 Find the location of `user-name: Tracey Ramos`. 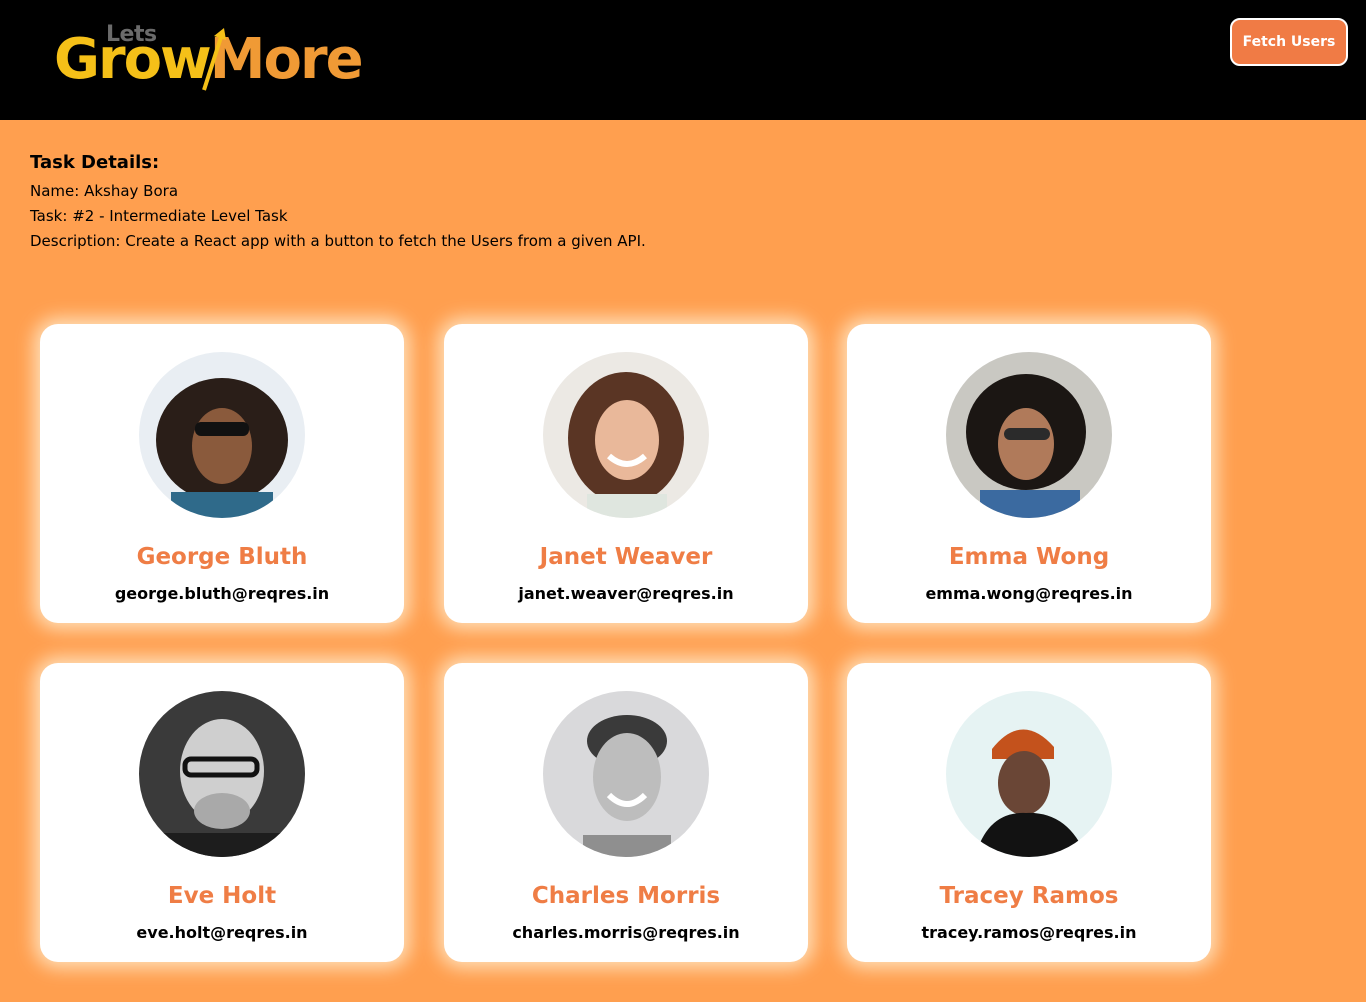

user-name: Tracey Ramos is located at coordinates (1029, 896).